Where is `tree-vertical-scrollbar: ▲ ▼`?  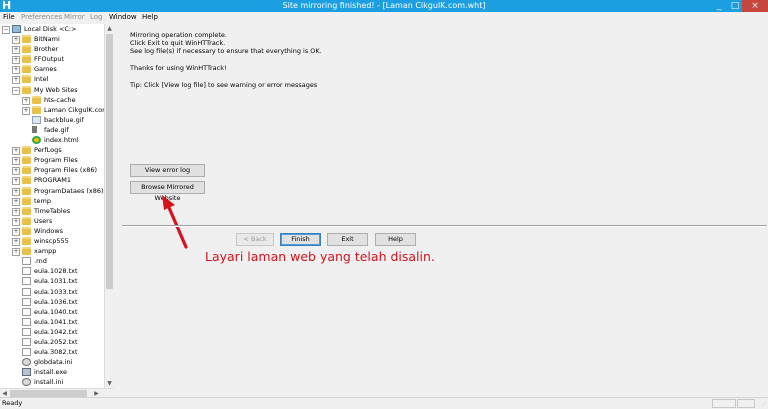
tree-vertical-scrollbar: ▲ ▼ is located at coordinates (109, 206).